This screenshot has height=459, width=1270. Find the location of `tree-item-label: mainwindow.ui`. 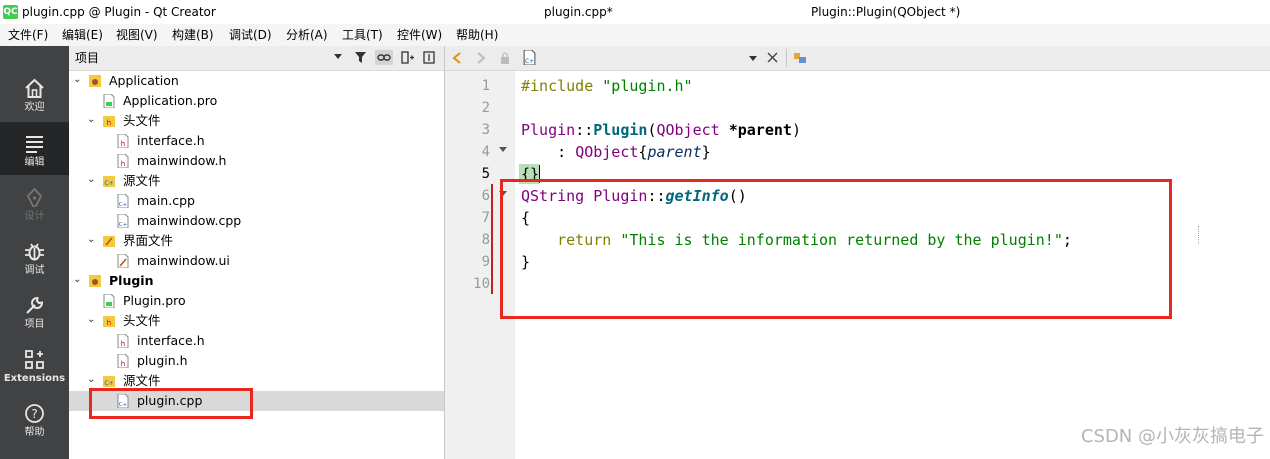

tree-item-label: mainwindow.ui is located at coordinates (183, 260).